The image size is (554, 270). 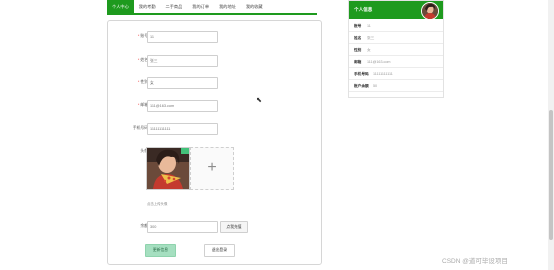 What do you see at coordinates (254, 6) in the screenshot?
I see `tab-my-favorites: 我的收藏` at bounding box center [254, 6].